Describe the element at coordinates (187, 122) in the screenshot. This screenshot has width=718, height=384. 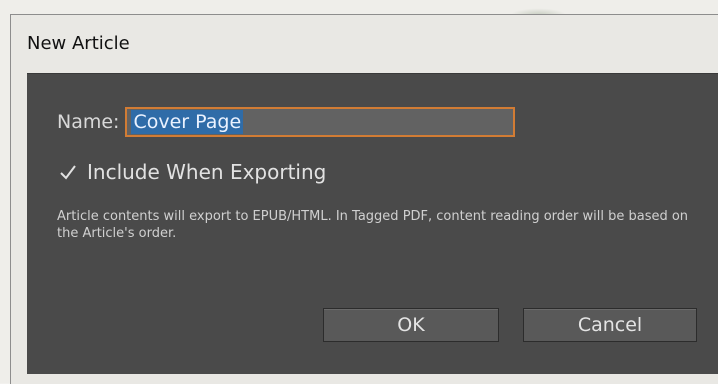
I see `name-input-value: Cover Page` at that location.